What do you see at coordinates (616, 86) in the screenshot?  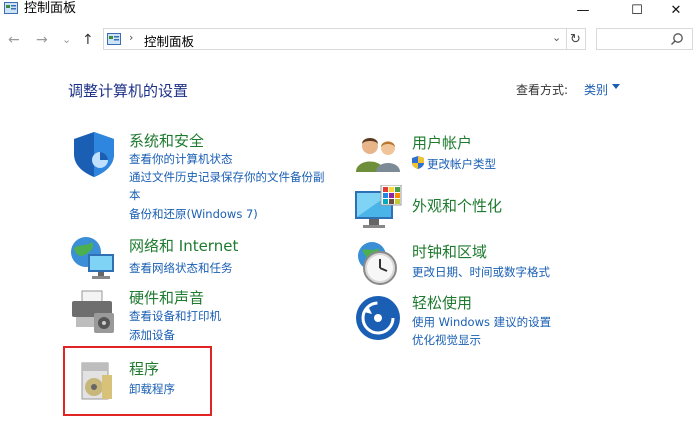 I see `view-by-arrow-icon` at bounding box center [616, 86].